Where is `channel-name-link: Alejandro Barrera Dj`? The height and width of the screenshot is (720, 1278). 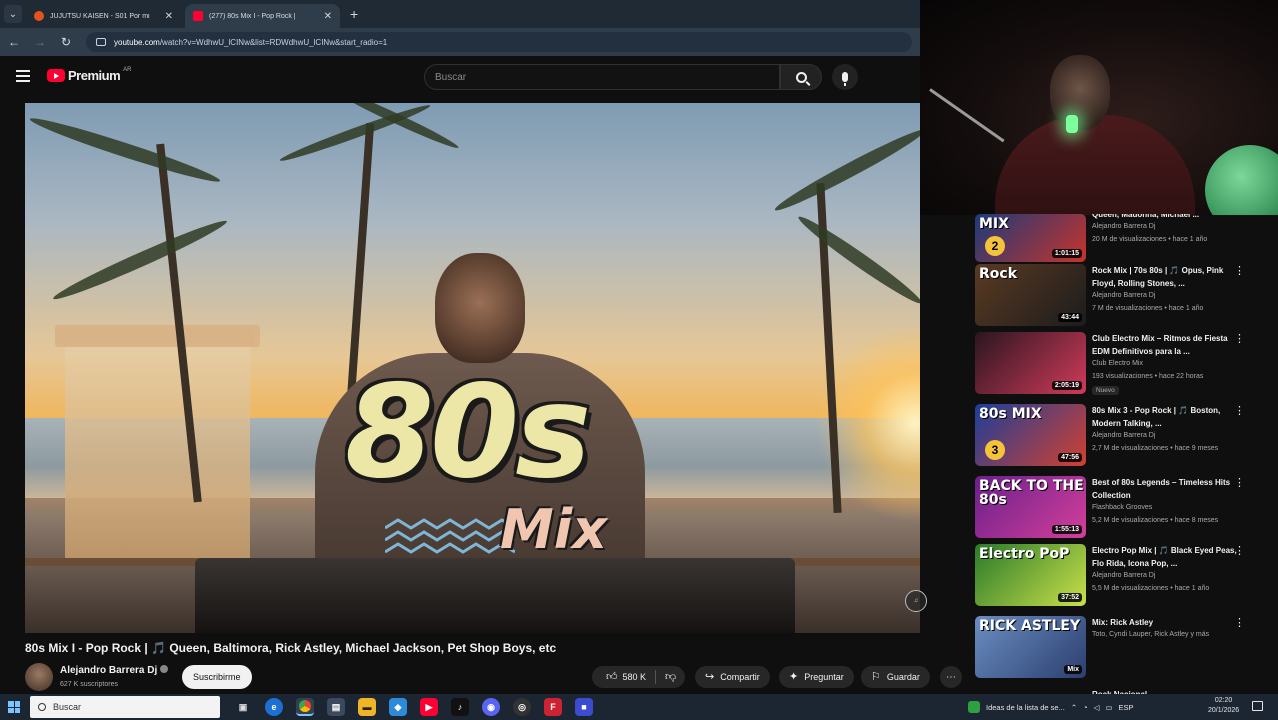
channel-name-link: Alejandro Barrera Dj is located at coordinates (114, 670).